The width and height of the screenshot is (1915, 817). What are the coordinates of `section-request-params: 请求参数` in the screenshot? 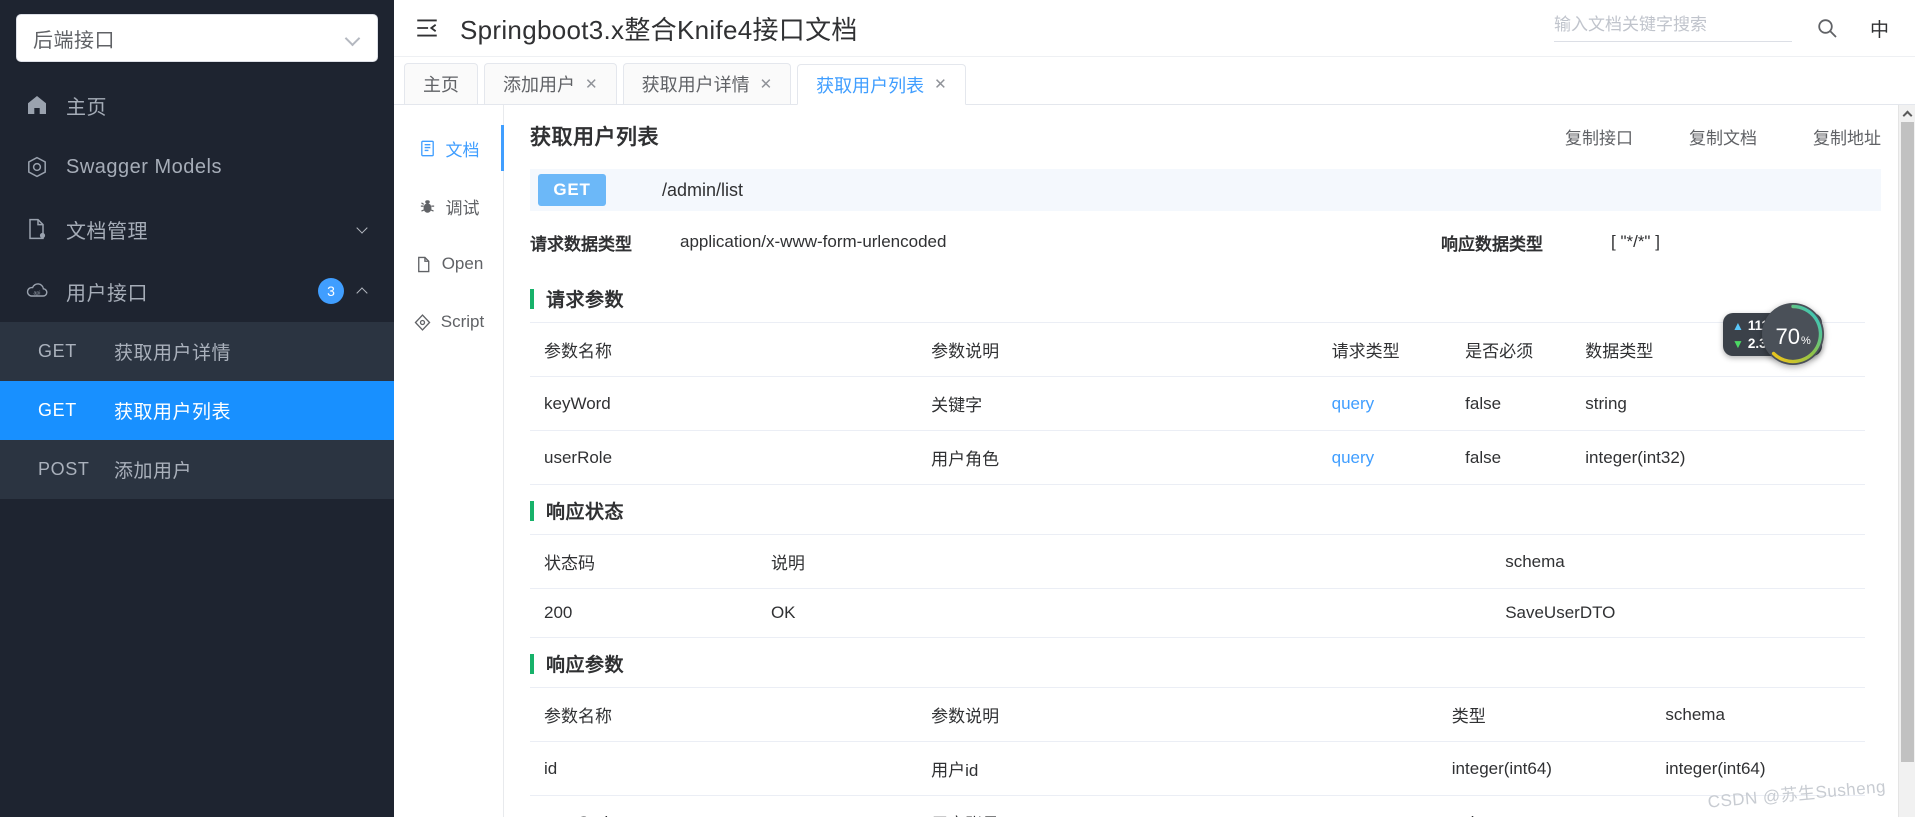 It's located at (1218, 298).